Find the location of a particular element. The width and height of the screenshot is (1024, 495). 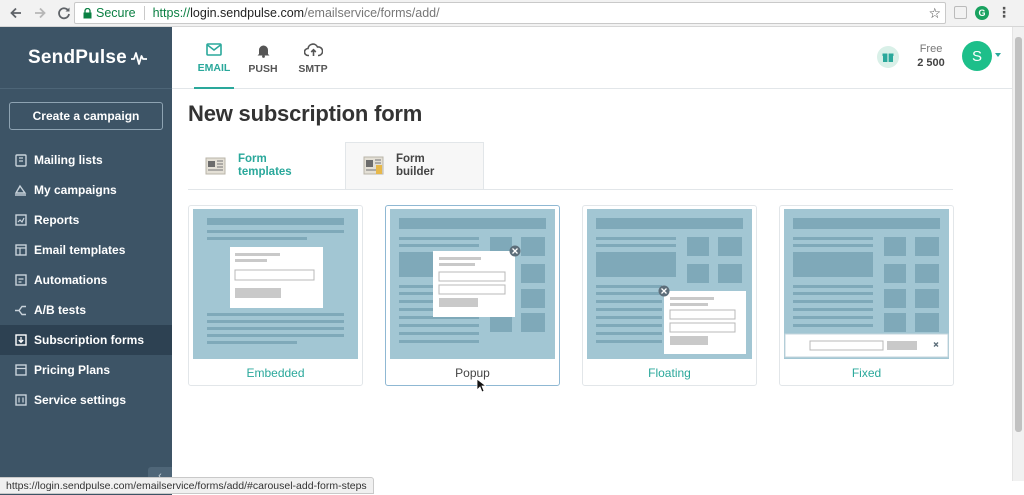

card-label: Embedded is located at coordinates (275, 373).